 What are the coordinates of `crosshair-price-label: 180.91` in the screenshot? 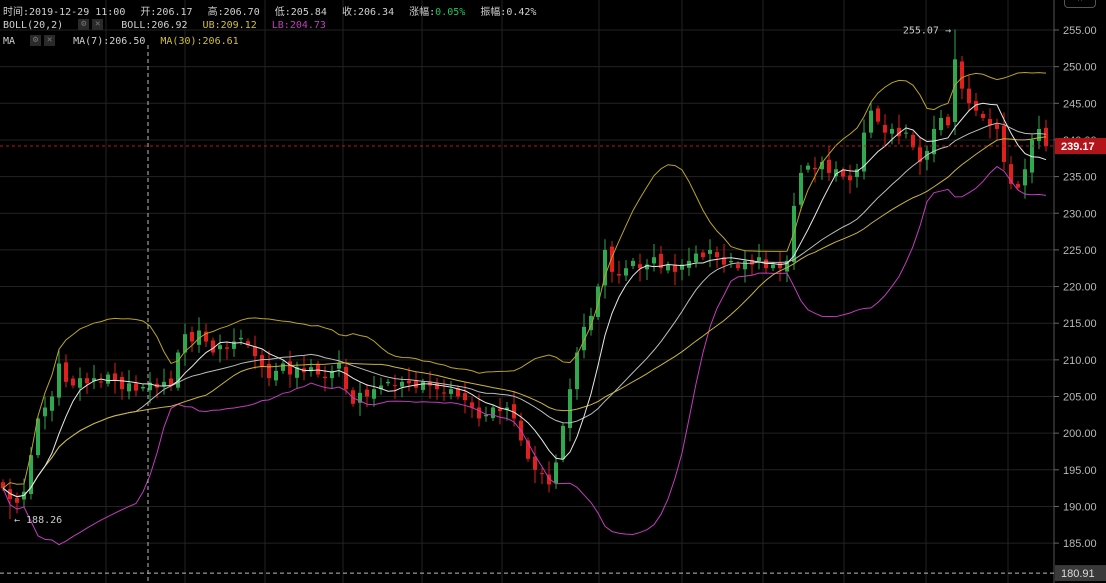 It's located at (1078, 574).